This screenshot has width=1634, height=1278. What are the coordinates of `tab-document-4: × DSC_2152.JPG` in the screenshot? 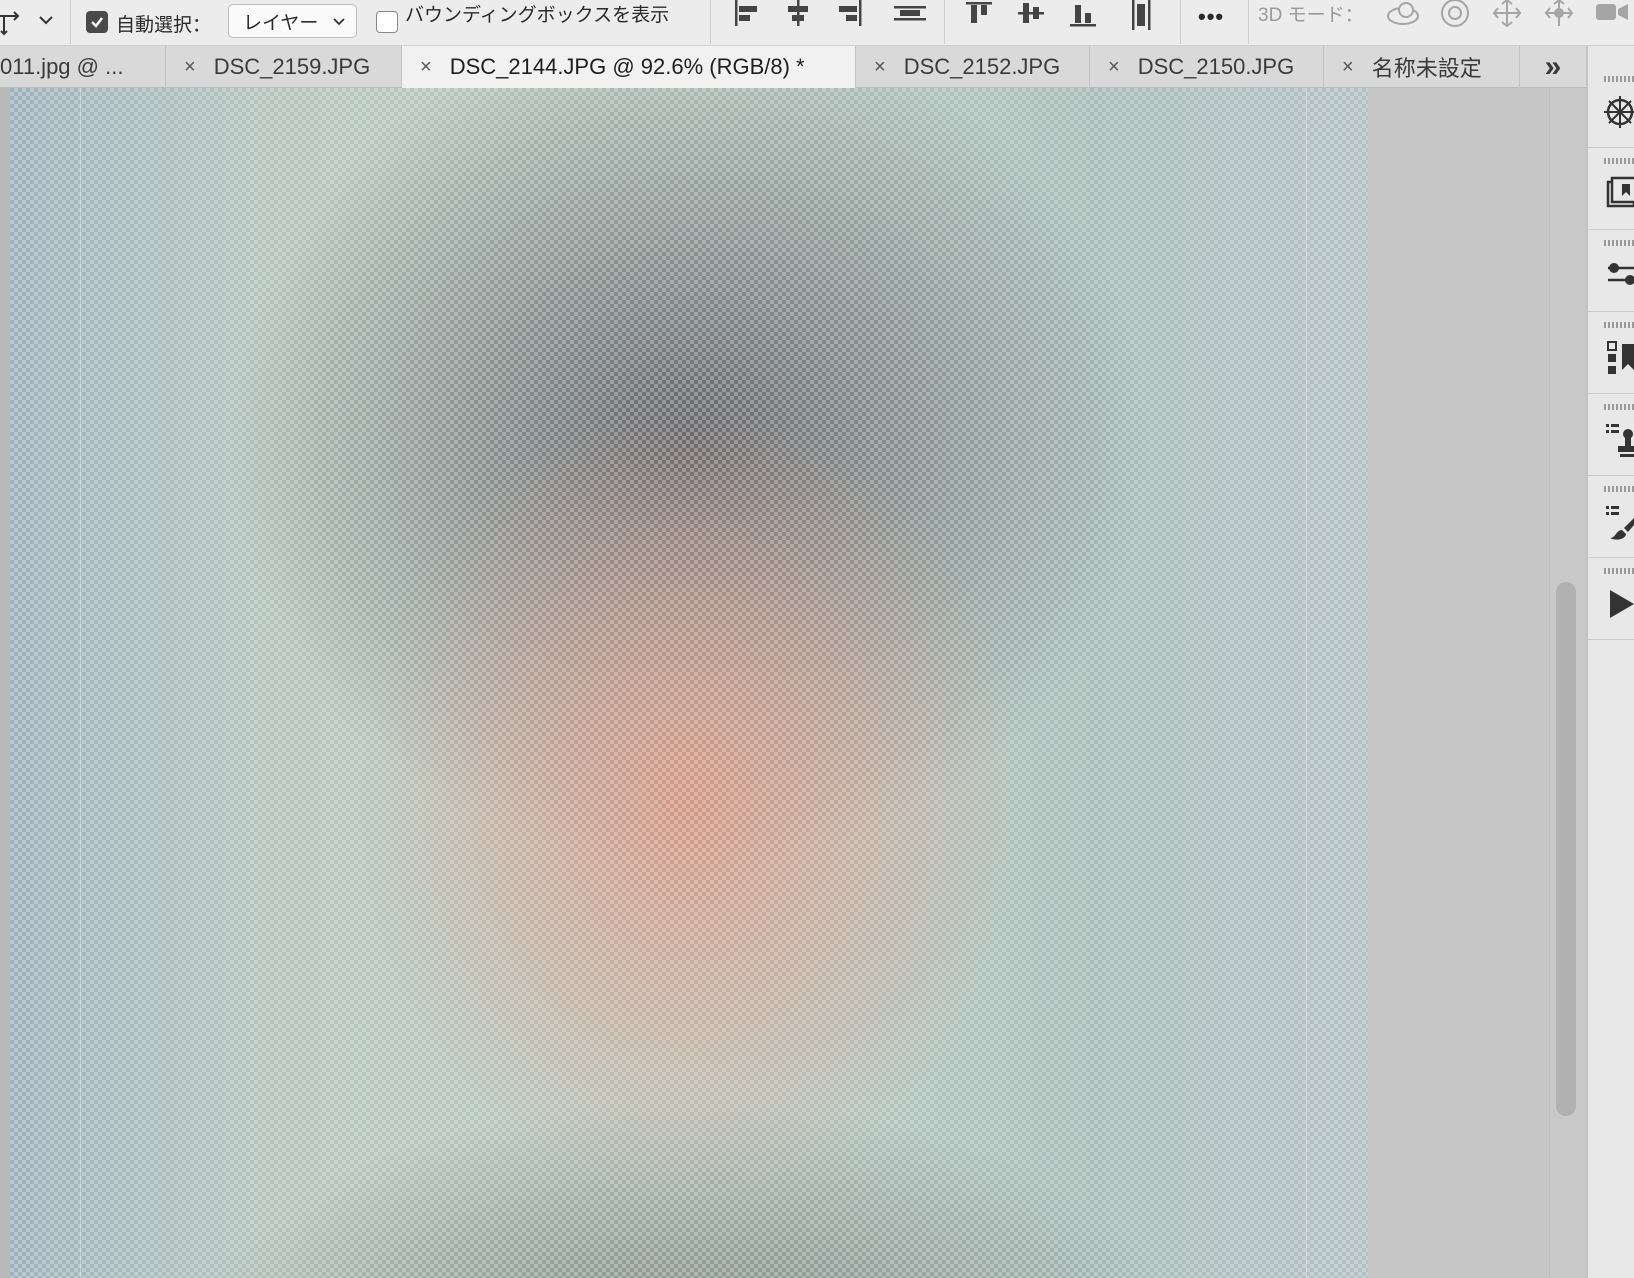 It's located at (973, 67).